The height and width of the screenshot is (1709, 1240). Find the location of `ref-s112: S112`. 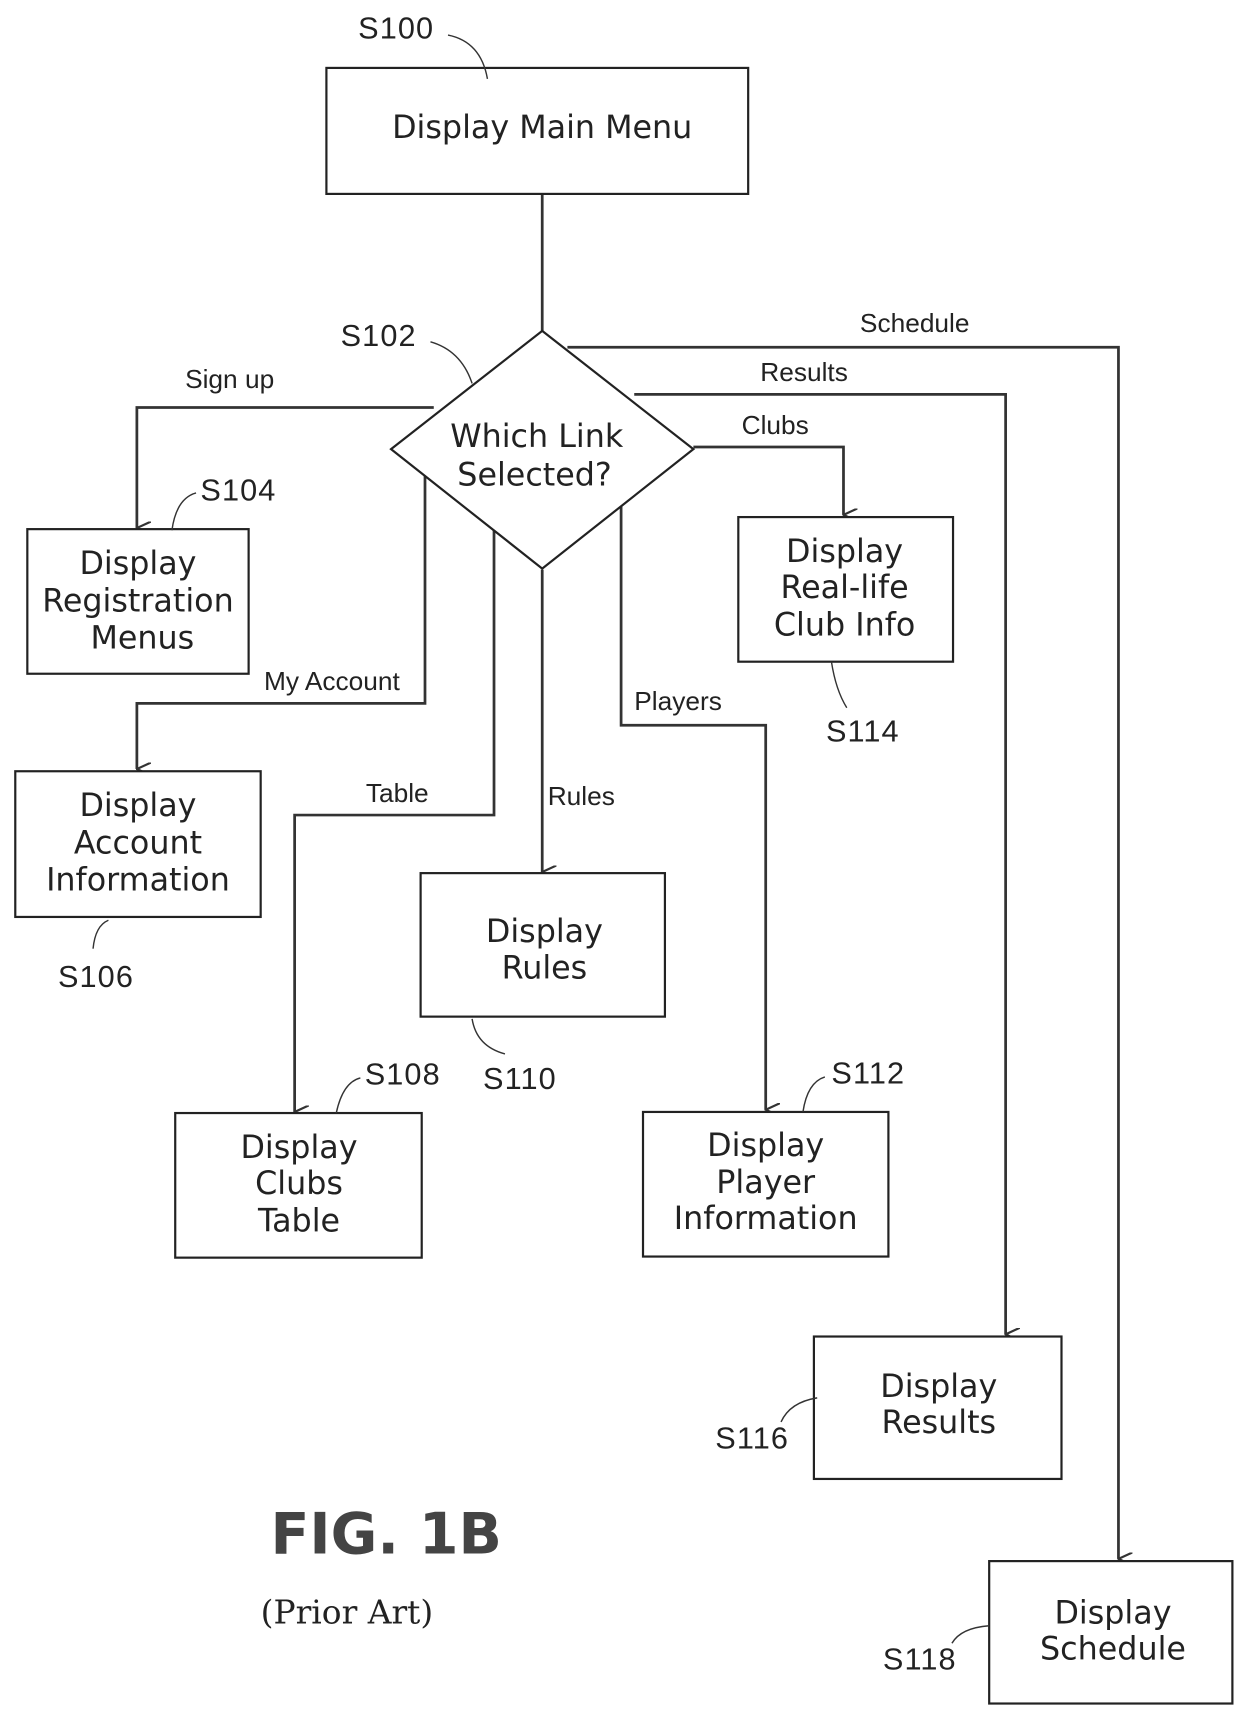

ref-s112: S112 is located at coordinates (868, 1073).